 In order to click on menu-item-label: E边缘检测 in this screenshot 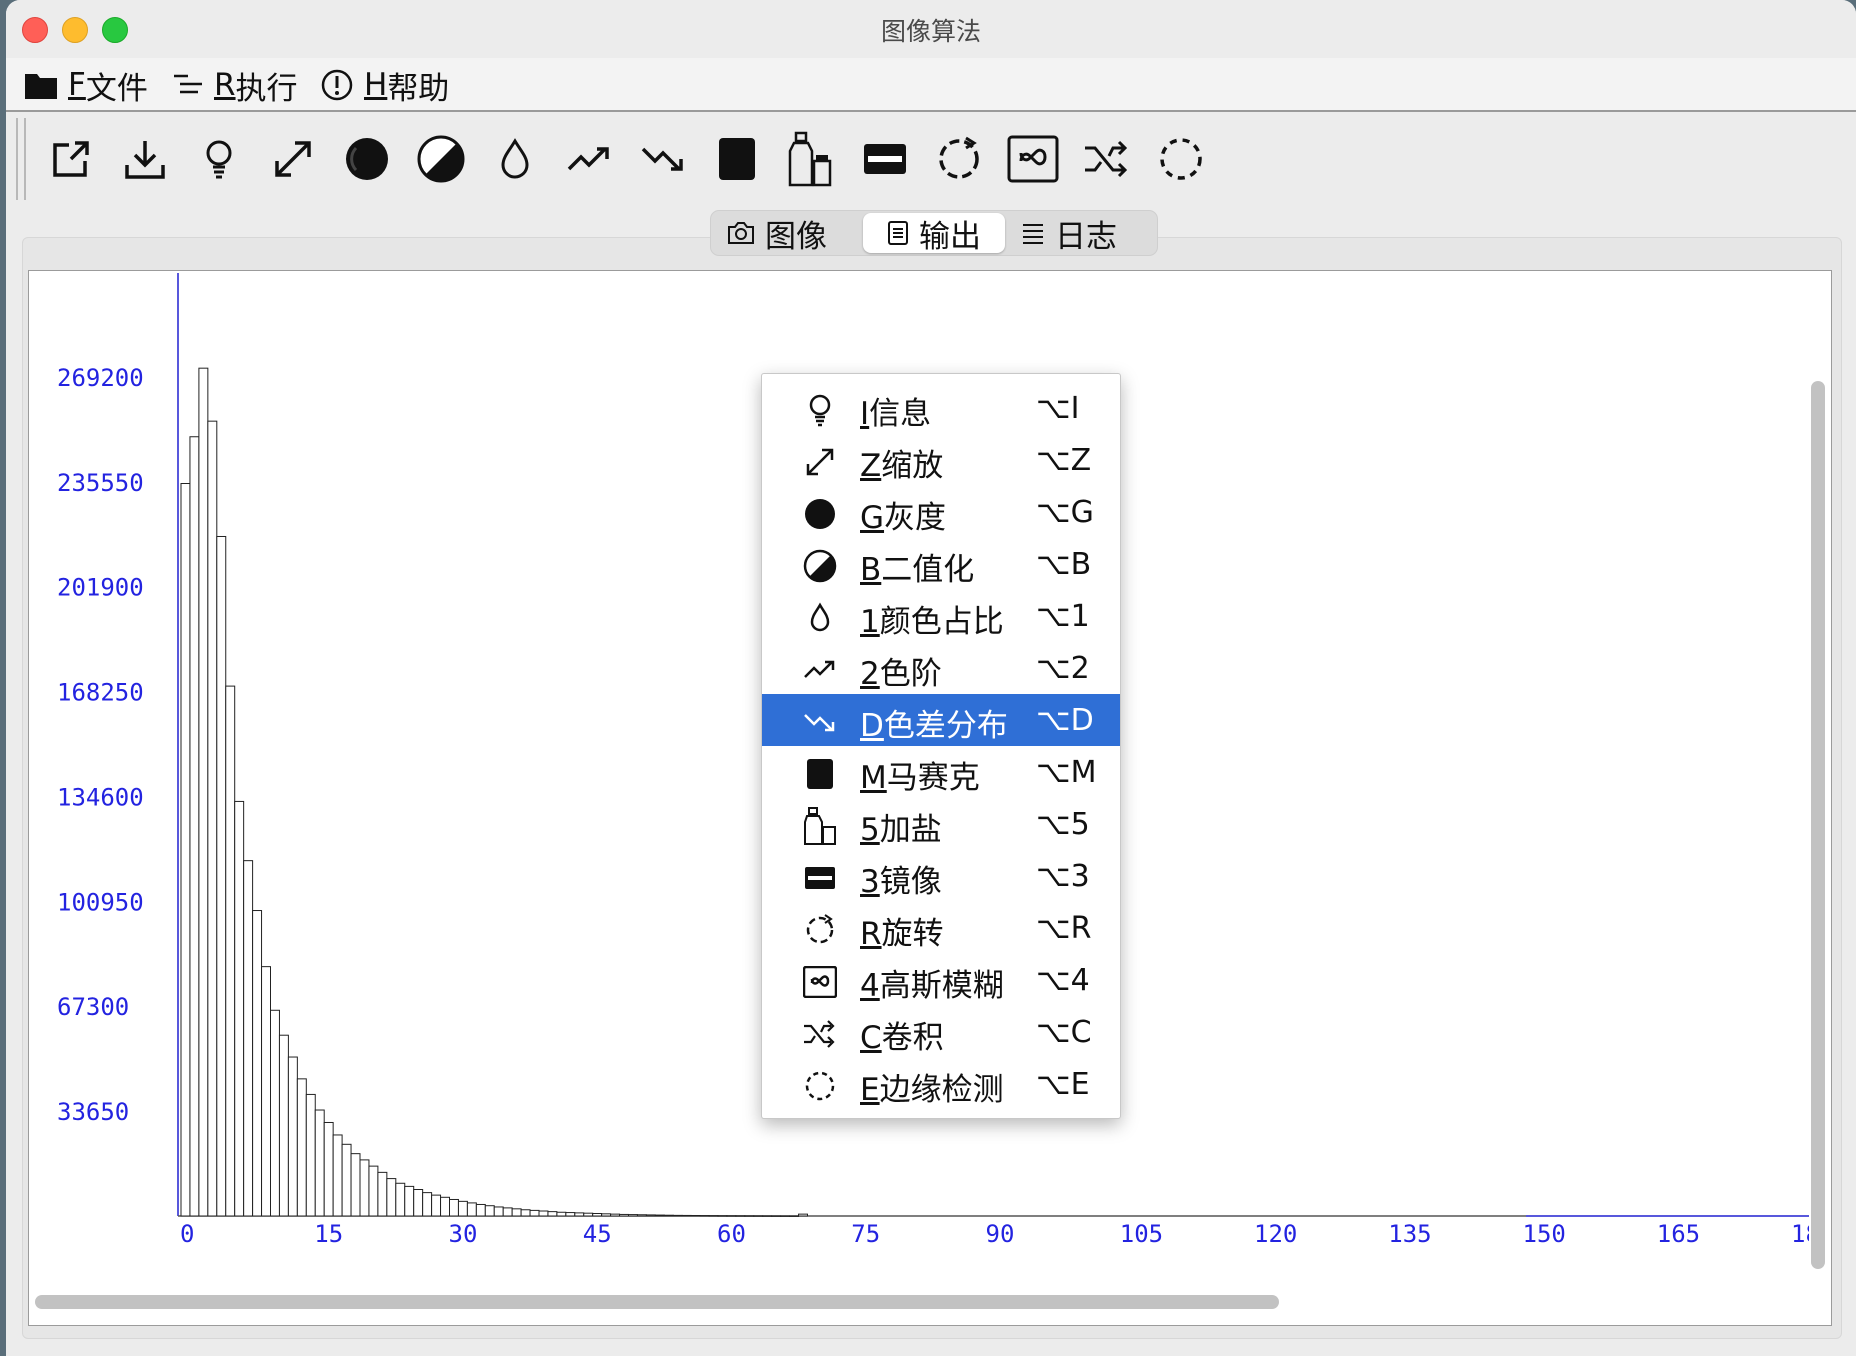, I will do `click(932, 1090)`.